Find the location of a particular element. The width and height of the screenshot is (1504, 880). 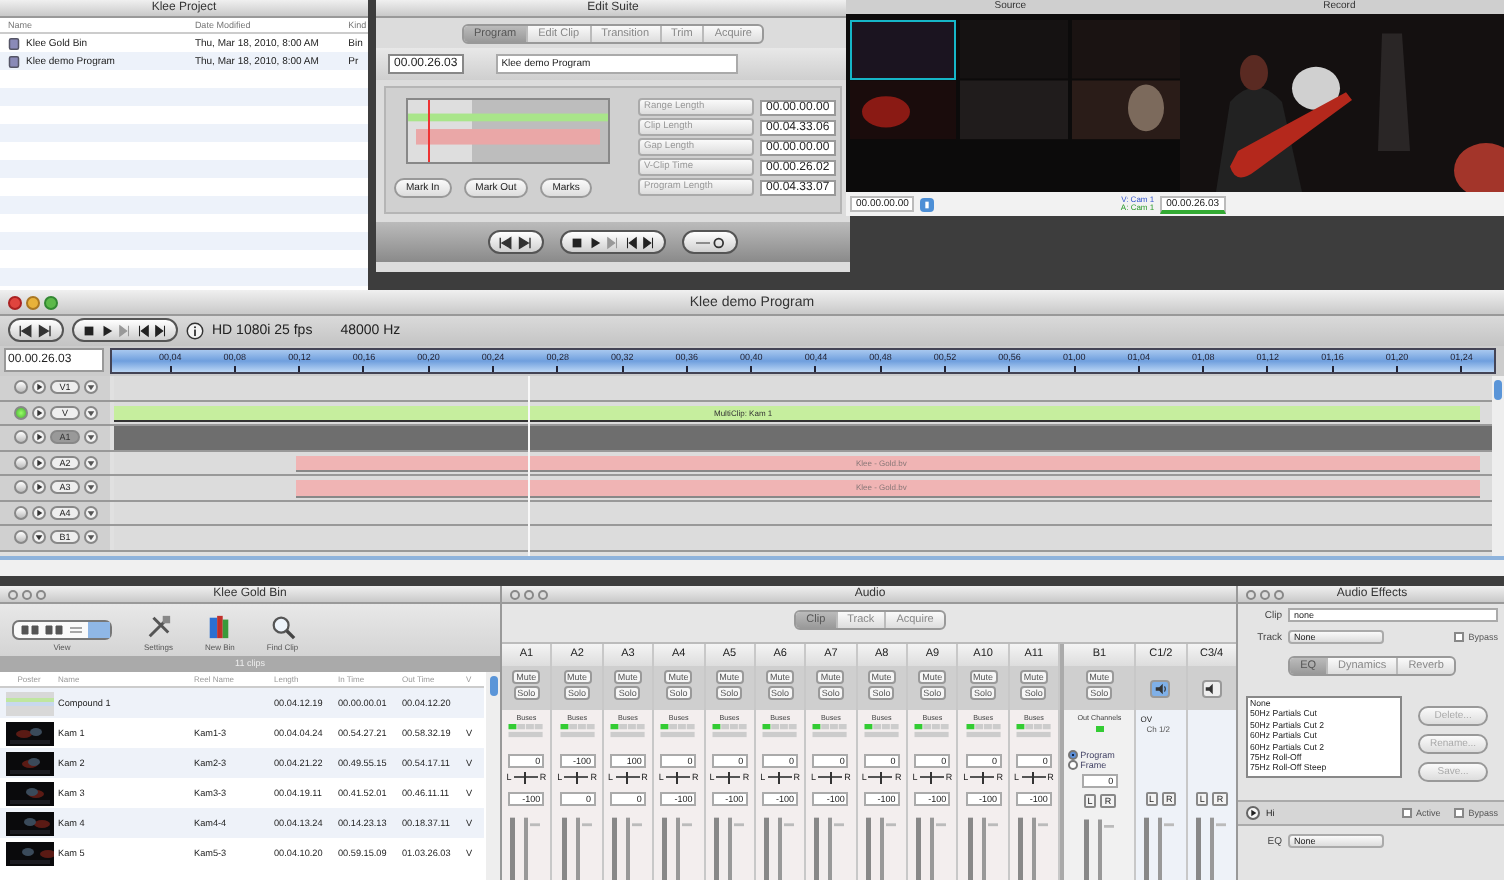

down-triangle-icon is located at coordinates (39, 537).